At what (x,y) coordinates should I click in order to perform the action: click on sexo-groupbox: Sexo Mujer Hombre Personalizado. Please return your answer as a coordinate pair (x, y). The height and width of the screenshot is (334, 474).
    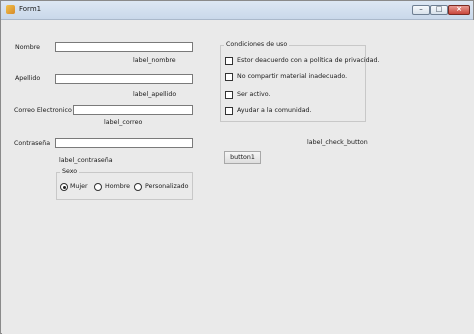
    Looking at the image, I should click on (124, 184).